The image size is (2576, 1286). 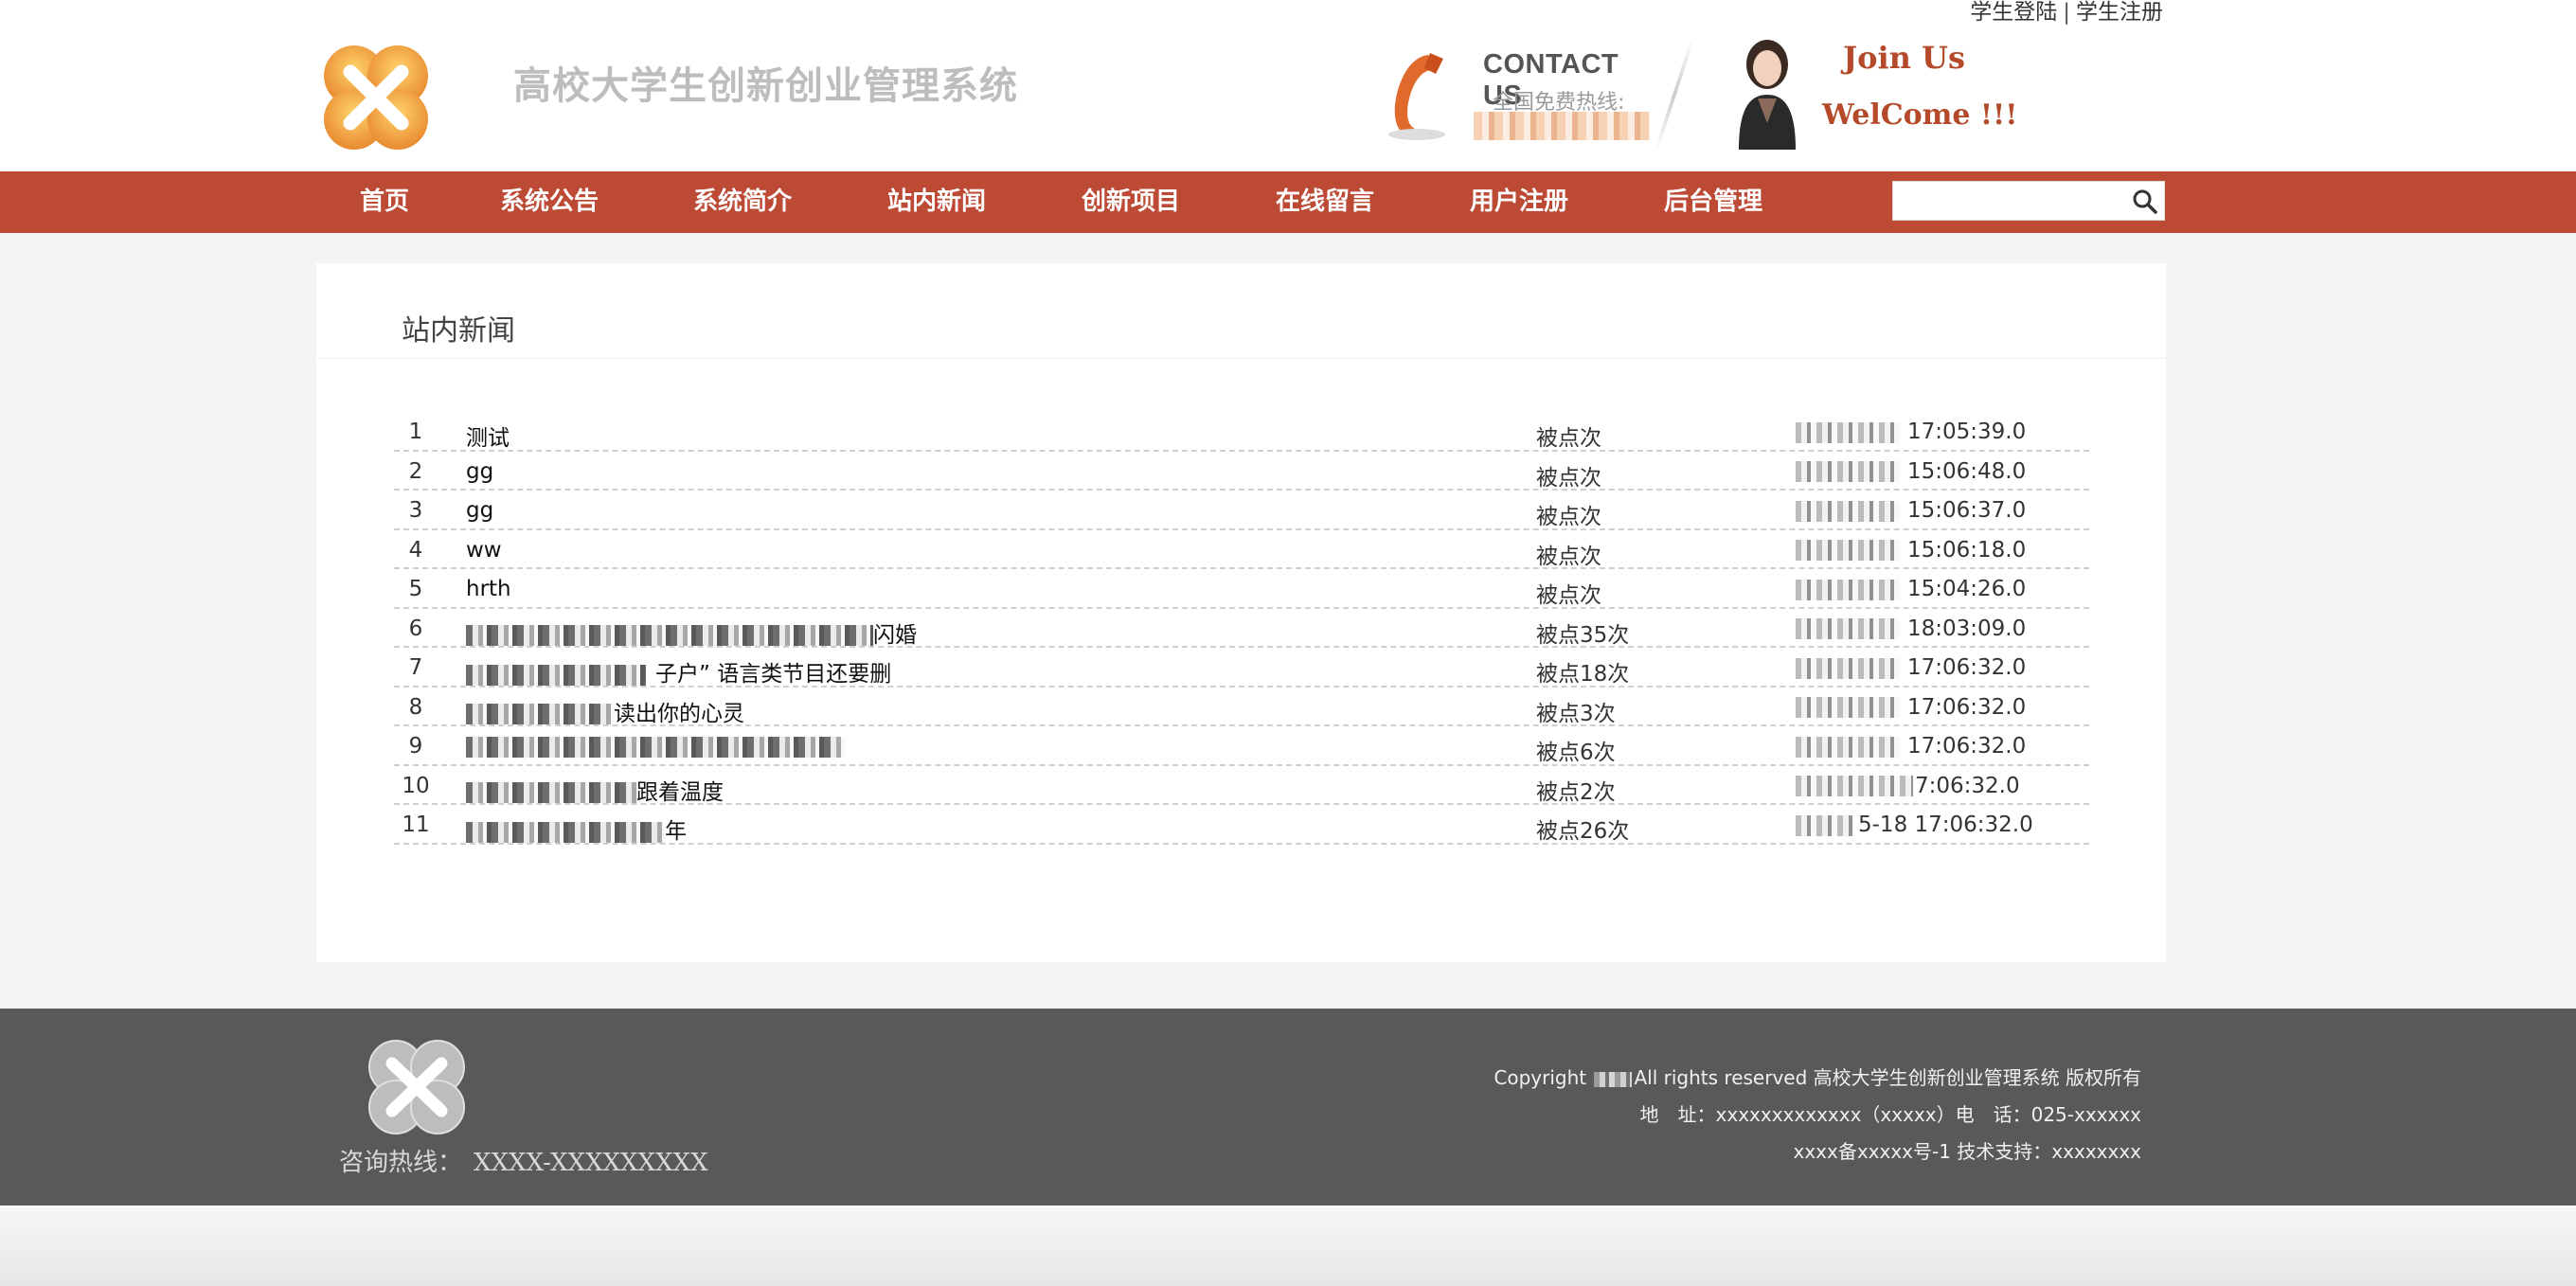 What do you see at coordinates (416, 825) in the screenshot?
I see `news-number: 11` at bounding box center [416, 825].